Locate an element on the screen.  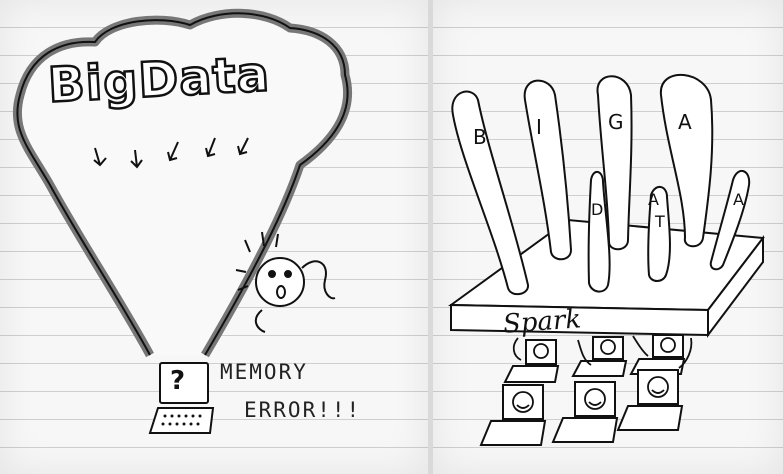
worker-laptops is located at coordinates (582, 390).